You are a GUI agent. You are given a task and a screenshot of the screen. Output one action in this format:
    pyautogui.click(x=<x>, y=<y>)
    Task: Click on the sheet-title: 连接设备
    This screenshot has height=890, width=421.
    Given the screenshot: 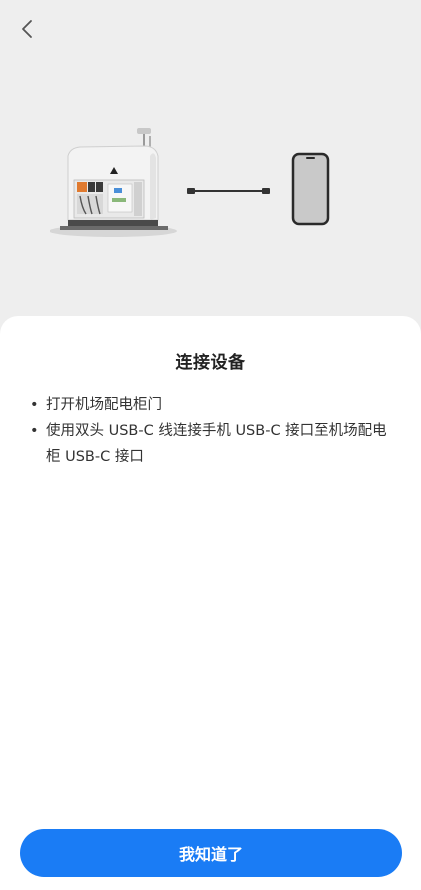 What is the action you would take?
    pyautogui.click(x=210, y=363)
    